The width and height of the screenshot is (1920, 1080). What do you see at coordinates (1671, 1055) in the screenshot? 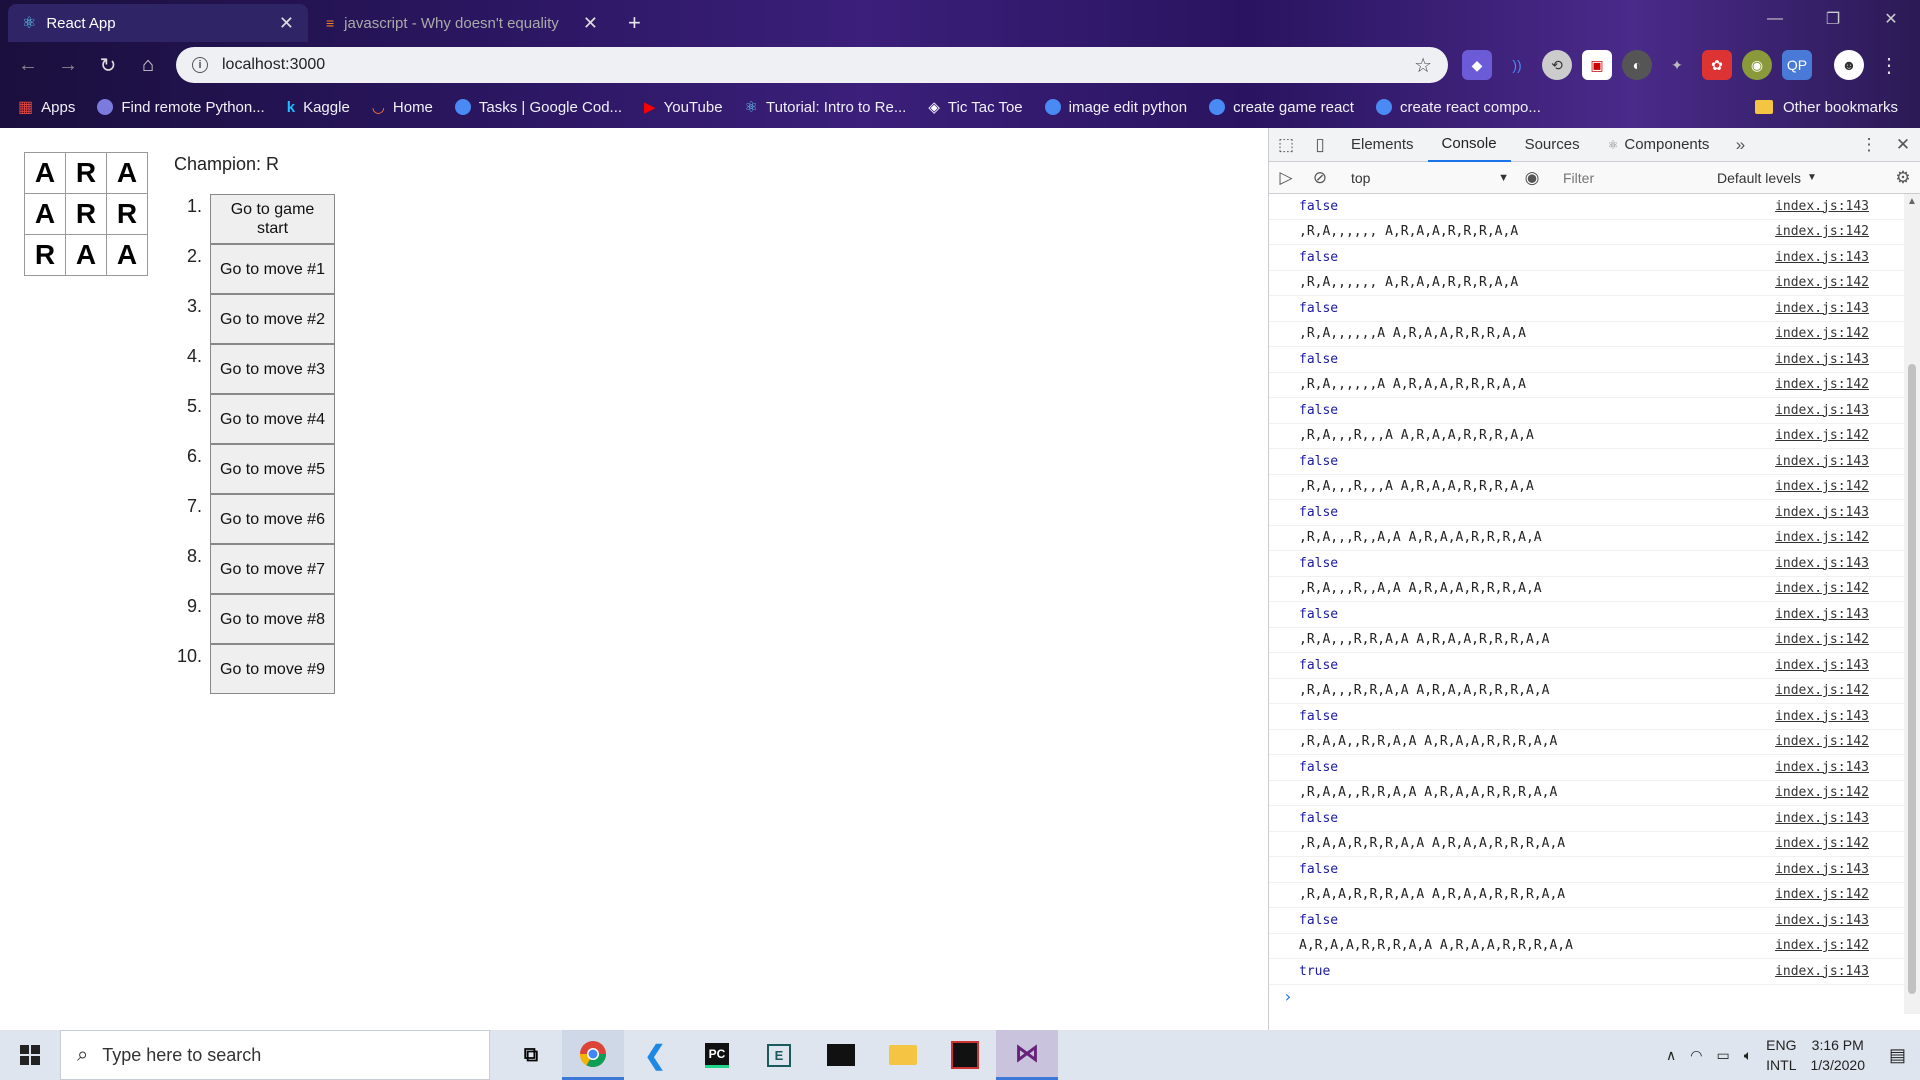
I see `show-hidden-icons-icon: ∧` at bounding box center [1671, 1055].